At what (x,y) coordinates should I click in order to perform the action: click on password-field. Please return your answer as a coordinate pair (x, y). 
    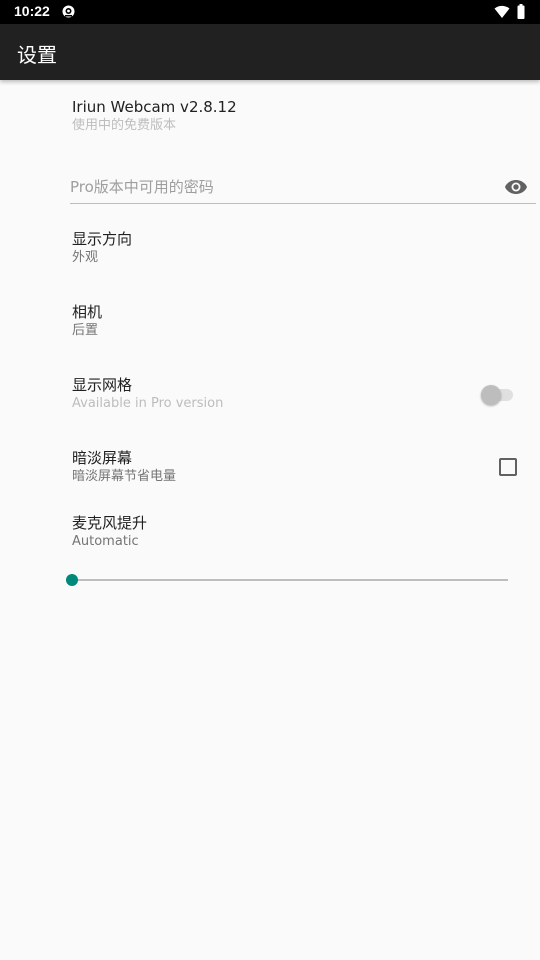
    Looking at the image, I should click on (303, 188).